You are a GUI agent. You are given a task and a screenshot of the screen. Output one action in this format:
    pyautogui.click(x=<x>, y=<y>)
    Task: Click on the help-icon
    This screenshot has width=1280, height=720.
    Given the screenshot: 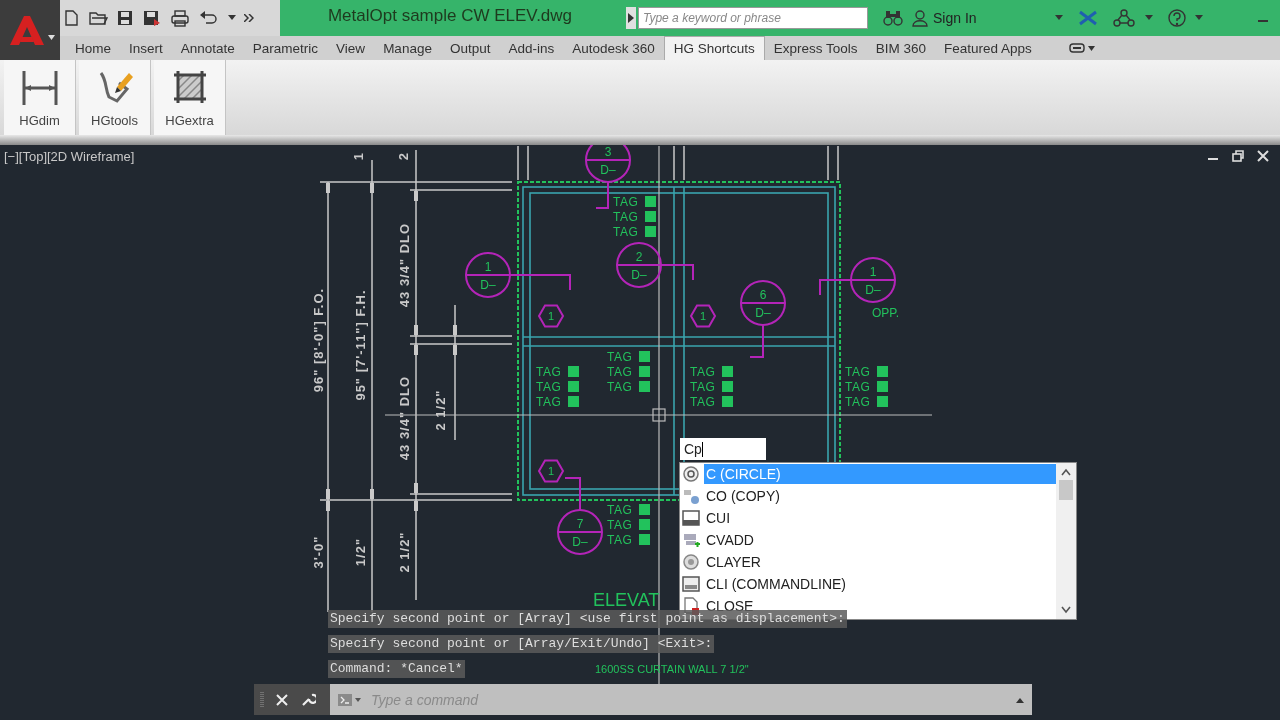 What is the action you would take?
    pyautogui.click(x=1177, y=18)
    